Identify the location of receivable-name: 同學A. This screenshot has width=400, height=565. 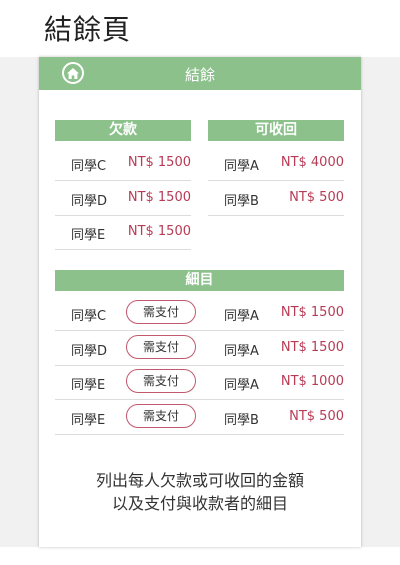
(241, 166).